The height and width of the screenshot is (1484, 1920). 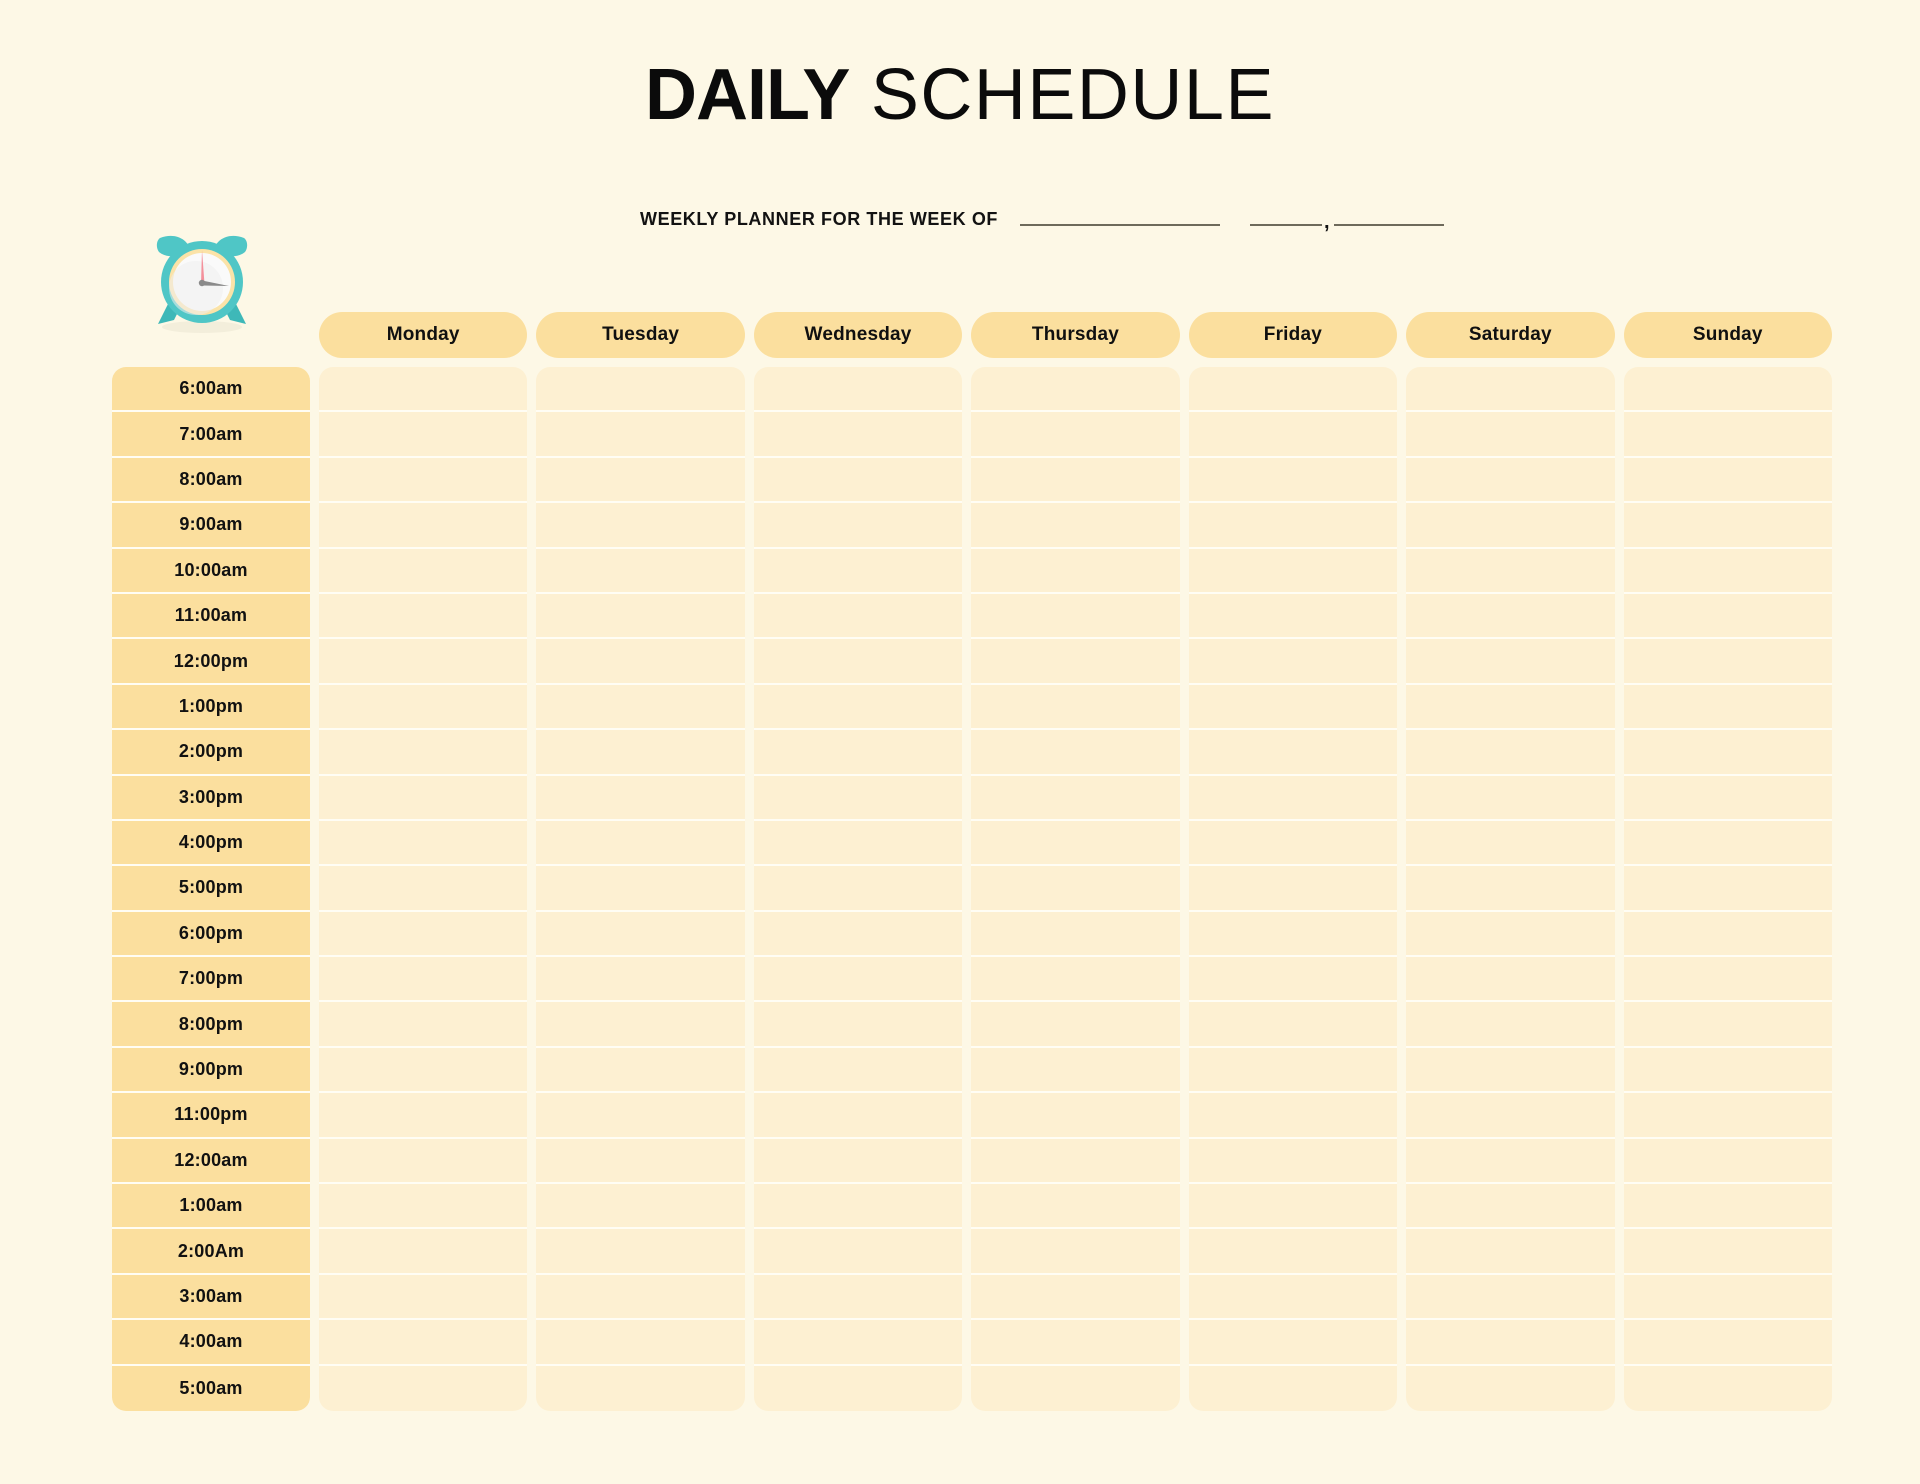 What do you see at coordinates (423, 335) in the screenshot?
I see `day-header-monday: Monday` at bounding box center [423, 335].